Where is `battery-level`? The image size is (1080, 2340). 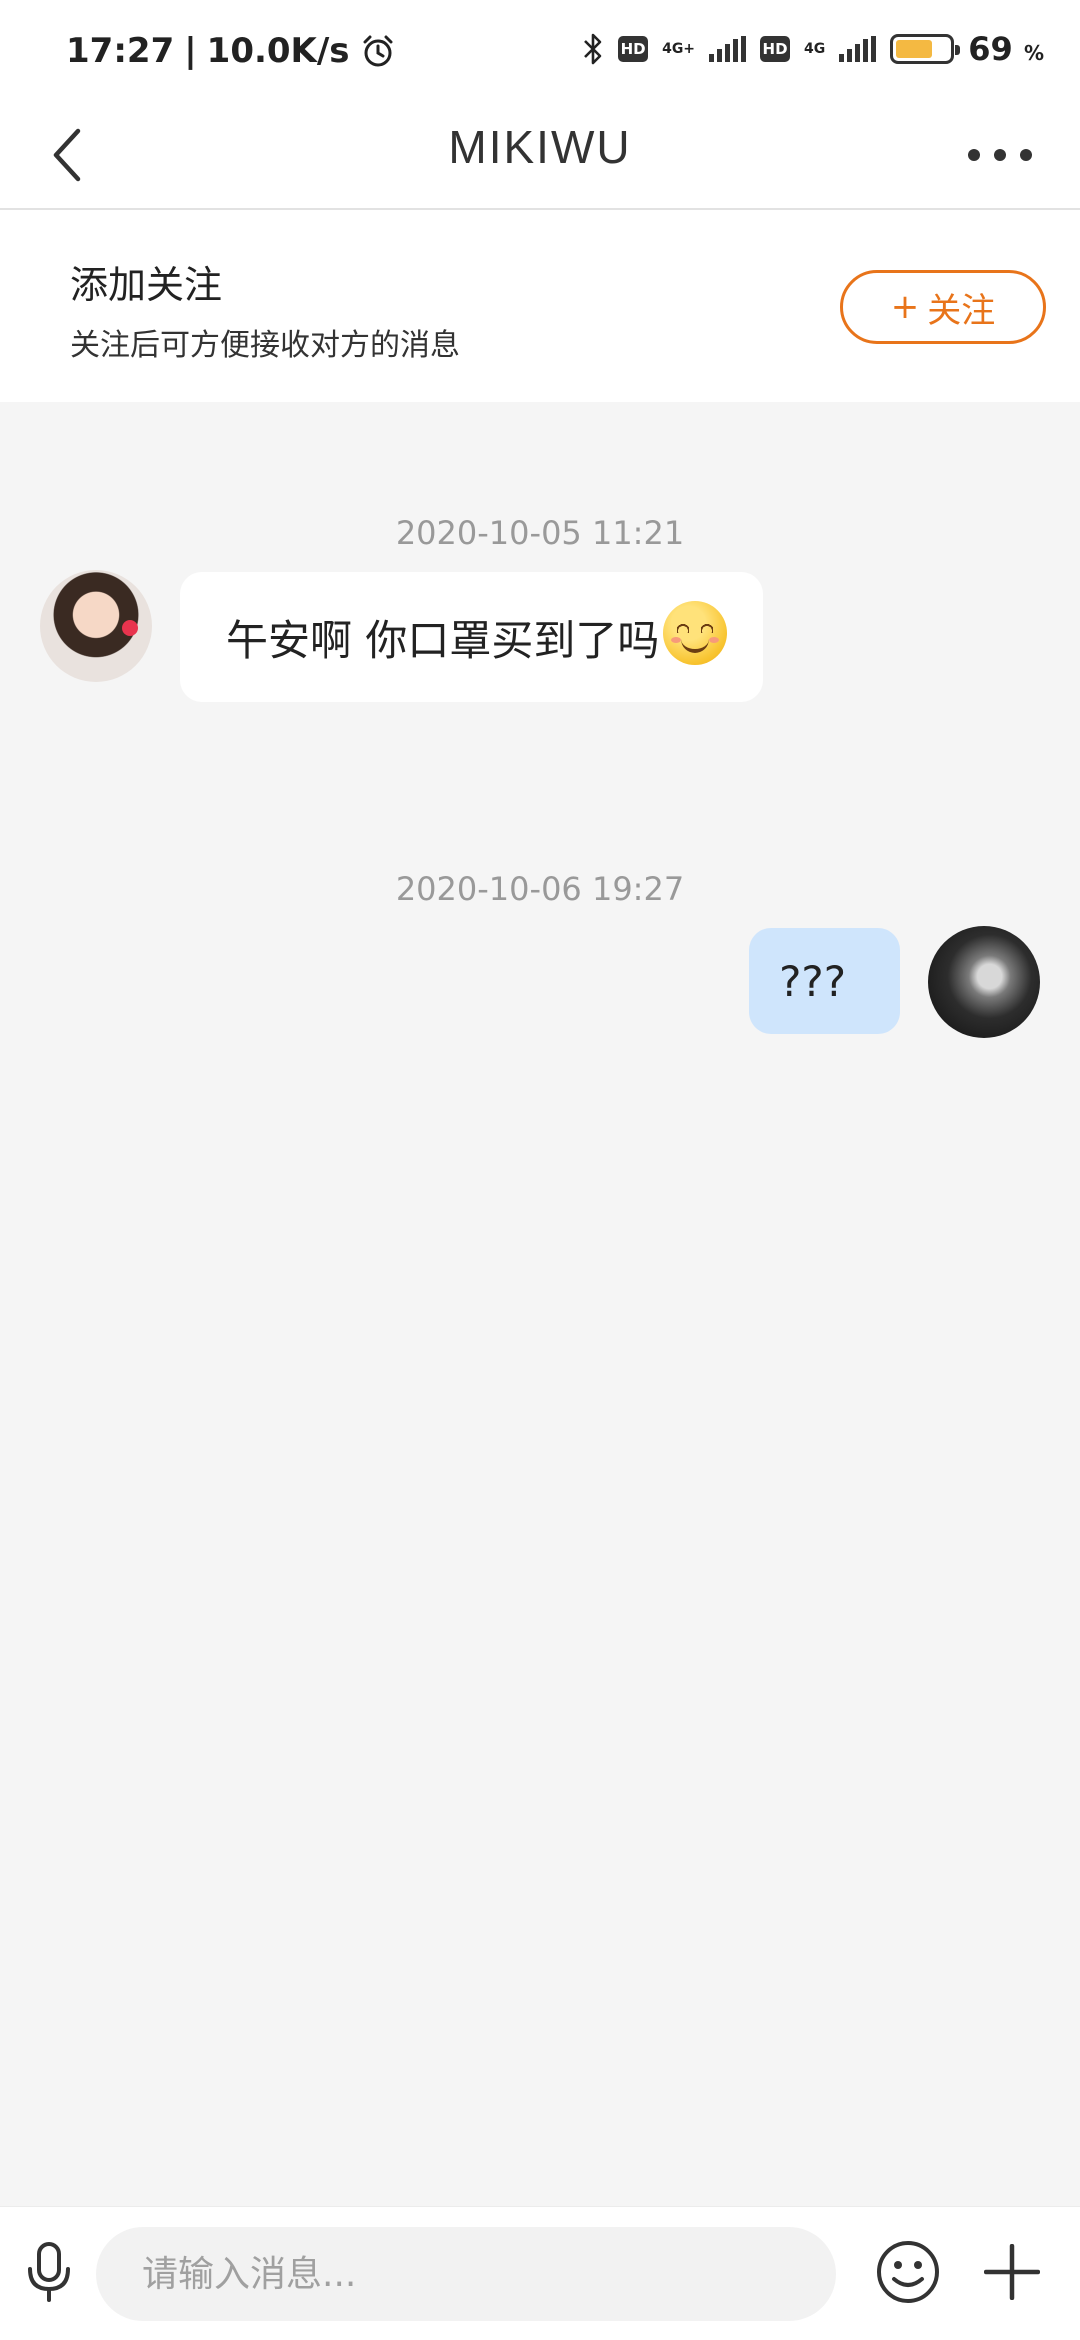
battery-level is located at coordinates (914, 49).